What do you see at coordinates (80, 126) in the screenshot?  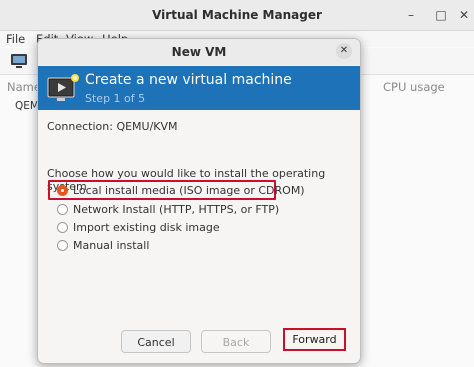 I see `connection-label: Connection:` at bounding box center [80, 126].